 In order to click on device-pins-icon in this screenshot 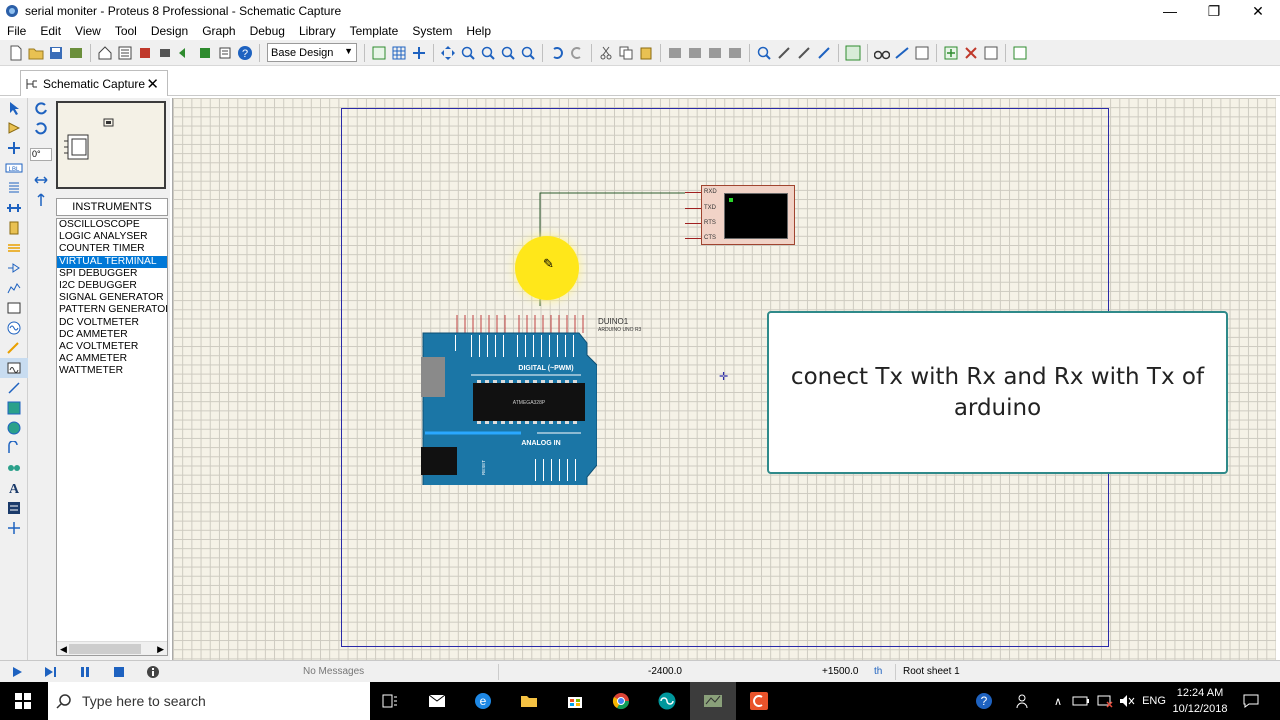, I will do `click(14, 268)`.